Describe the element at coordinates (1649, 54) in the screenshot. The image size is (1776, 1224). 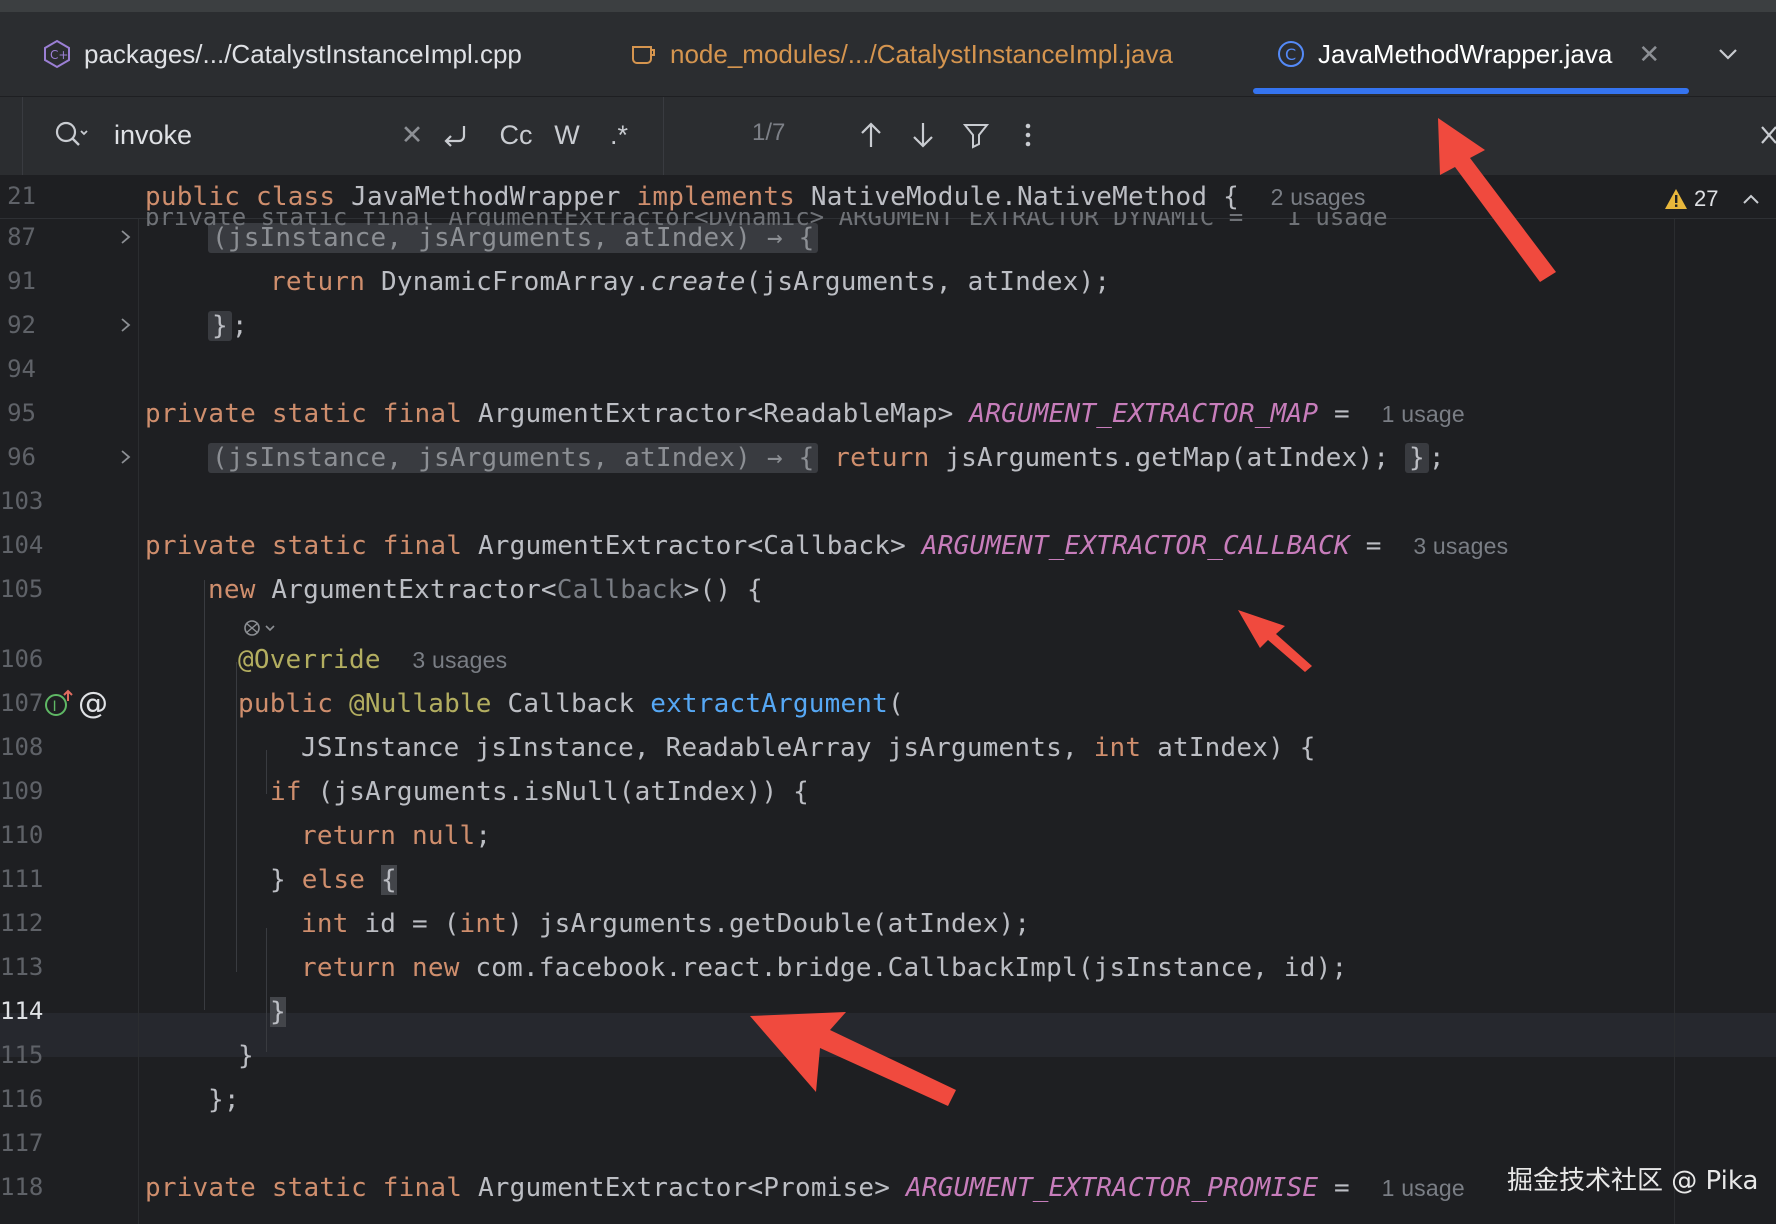
I see `close-tab-icon: ✕` at that location.